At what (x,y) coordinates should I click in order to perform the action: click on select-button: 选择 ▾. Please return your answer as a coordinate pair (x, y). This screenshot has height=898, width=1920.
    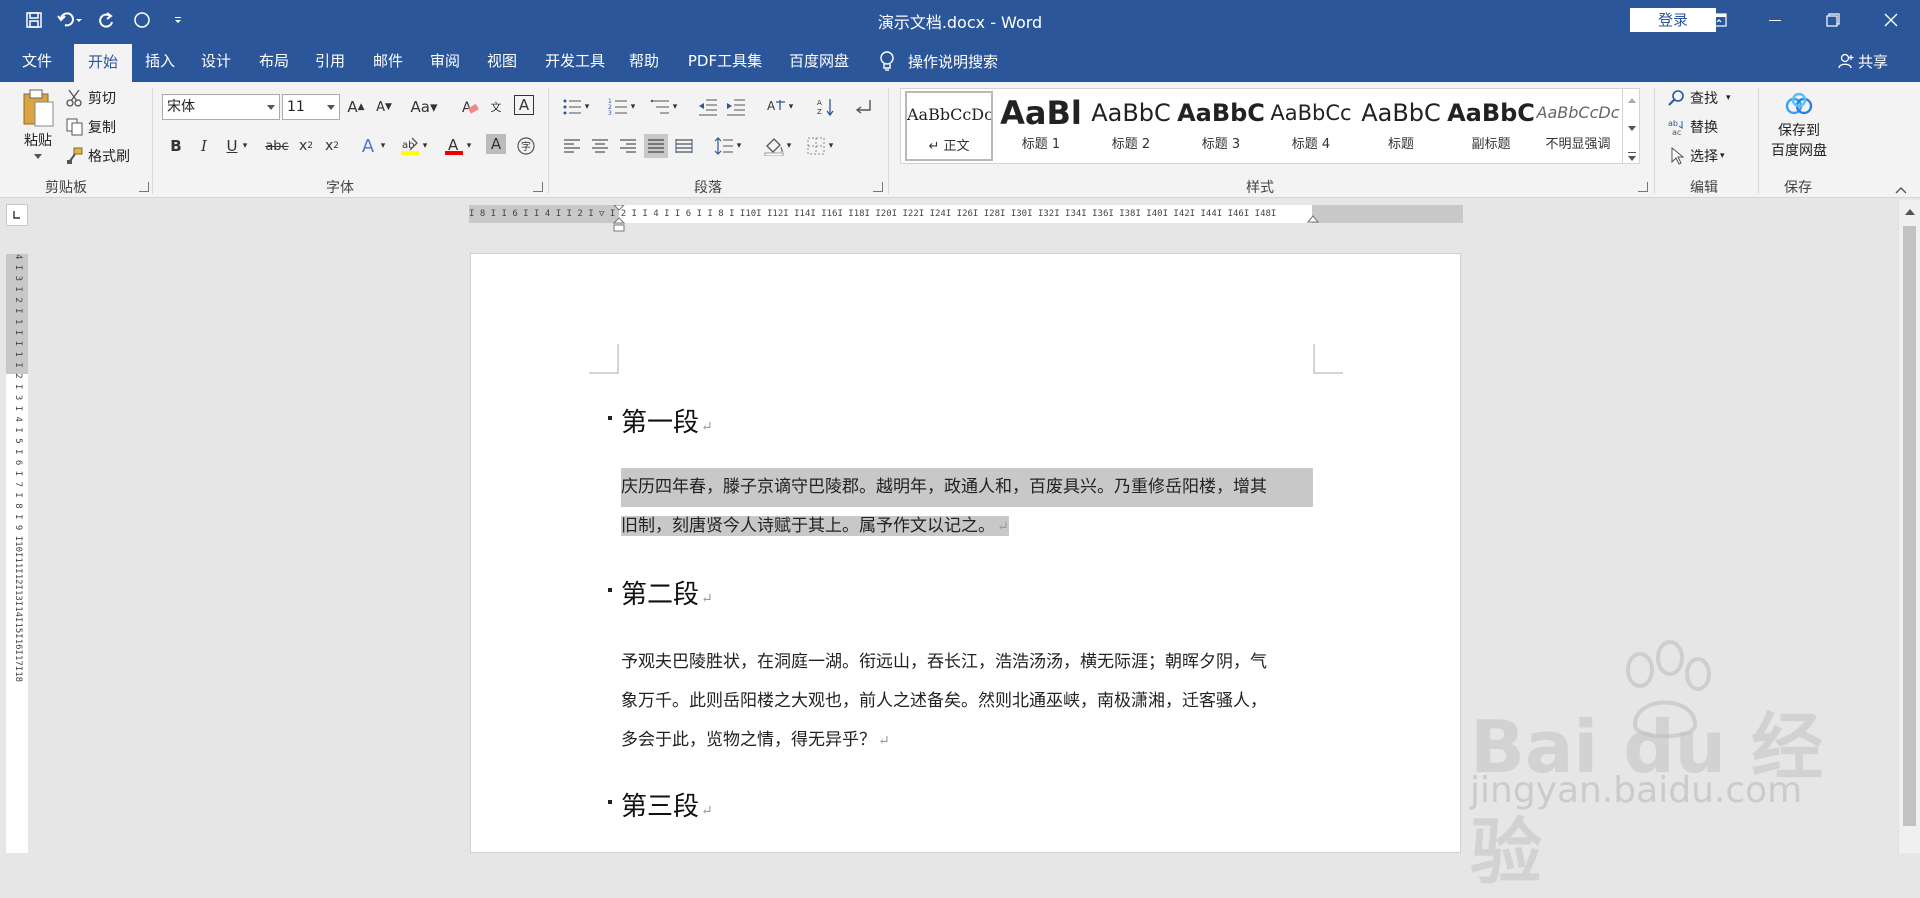
    Looking at the image, I should click on (1696, 156).